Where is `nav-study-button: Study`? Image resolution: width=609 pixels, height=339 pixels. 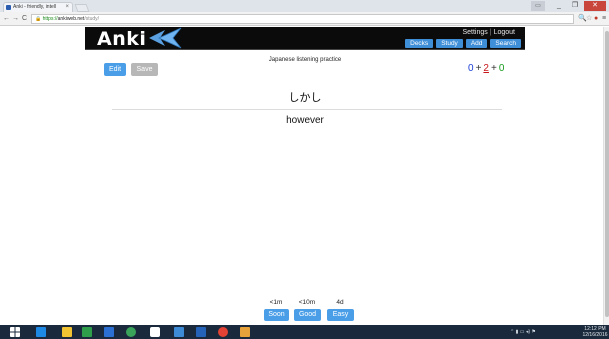 nav-study-button: Study is located at coordinates (449, 43).